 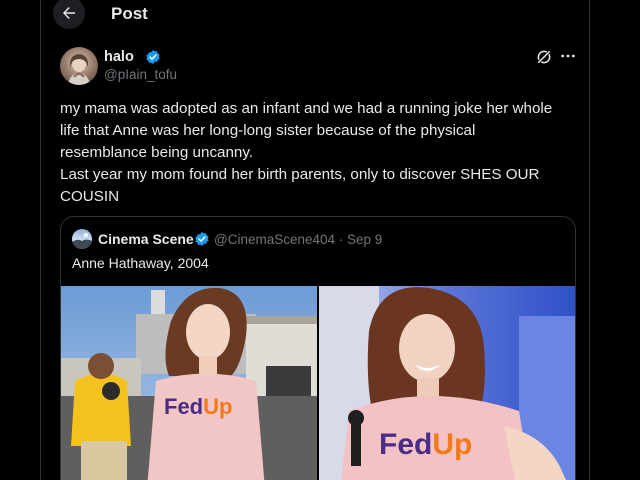 I want to click on quote-text: Anne Hathaway, 2004, so click(x=140, y=263).